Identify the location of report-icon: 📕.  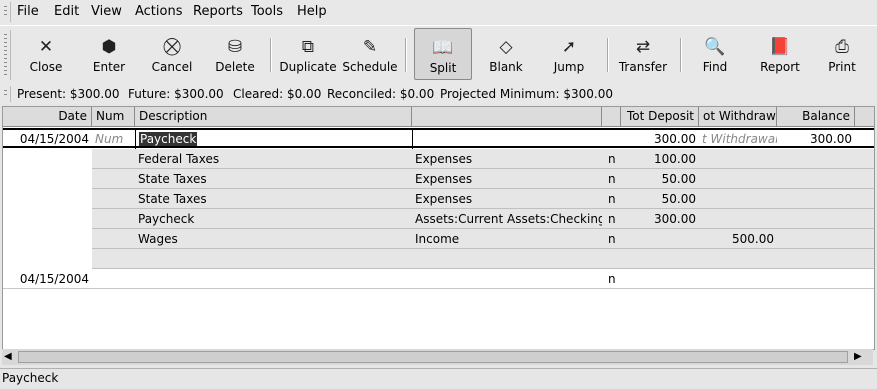
(780, 47).